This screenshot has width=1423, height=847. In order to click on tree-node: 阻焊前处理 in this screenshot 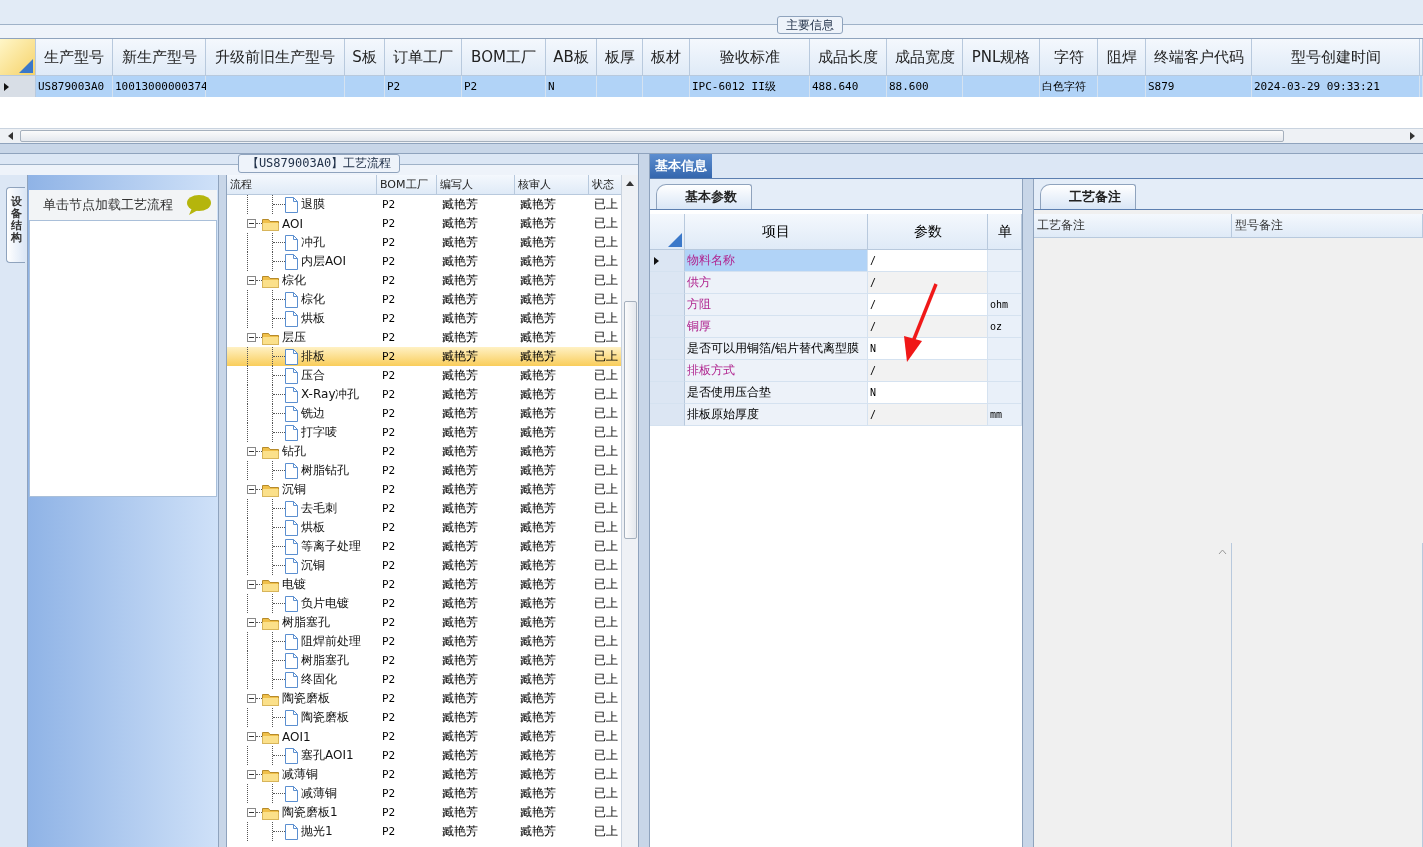, I will do `click(331, 641)`.